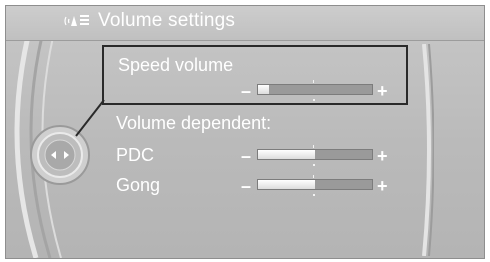  Describe the element at coordinates (264, 89) in the screenshot. I see `speed-volume-slider-fill` at that location.